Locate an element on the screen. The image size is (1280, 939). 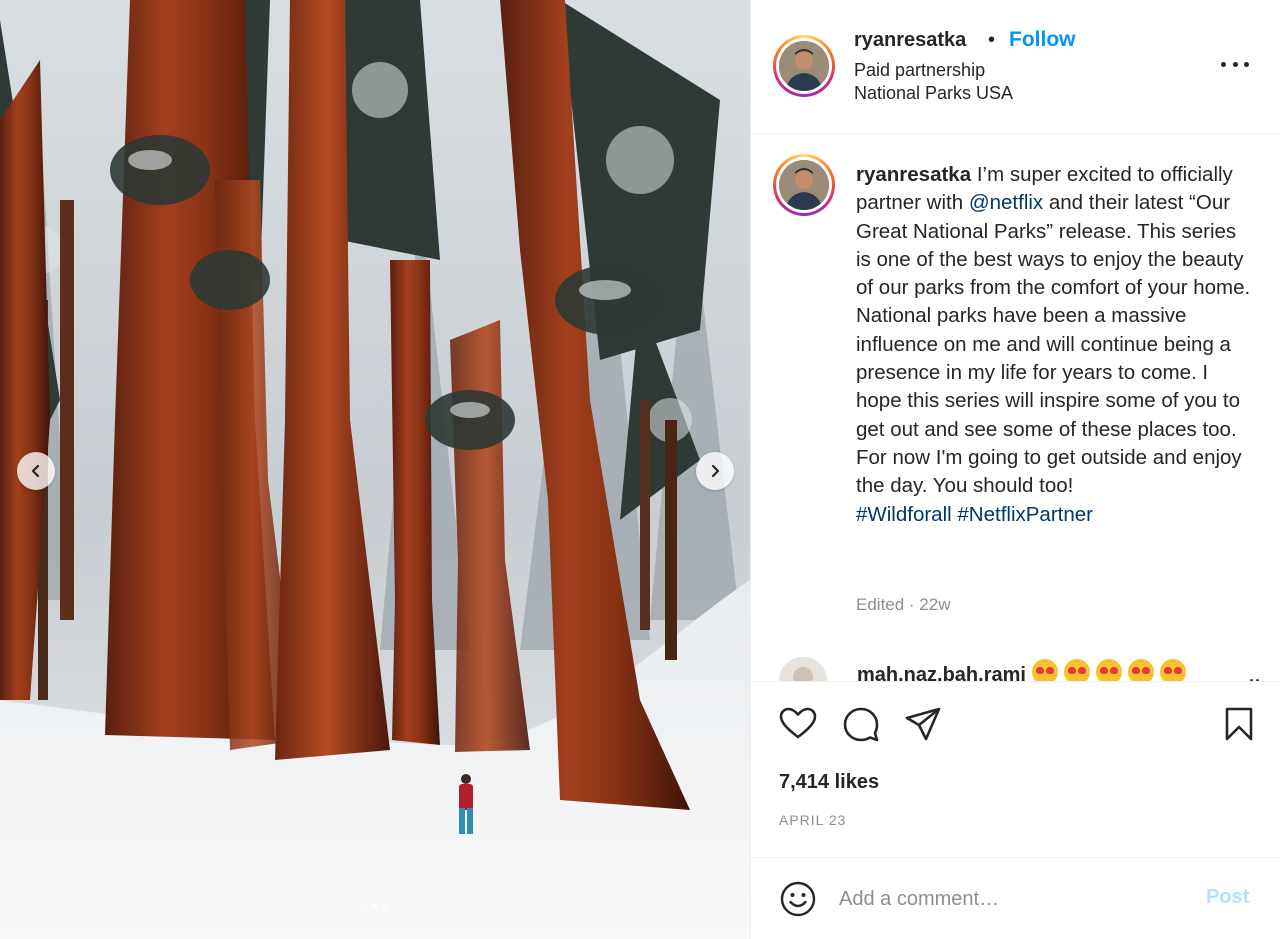
chevron-right-icon is located at coordinates (715, 471).